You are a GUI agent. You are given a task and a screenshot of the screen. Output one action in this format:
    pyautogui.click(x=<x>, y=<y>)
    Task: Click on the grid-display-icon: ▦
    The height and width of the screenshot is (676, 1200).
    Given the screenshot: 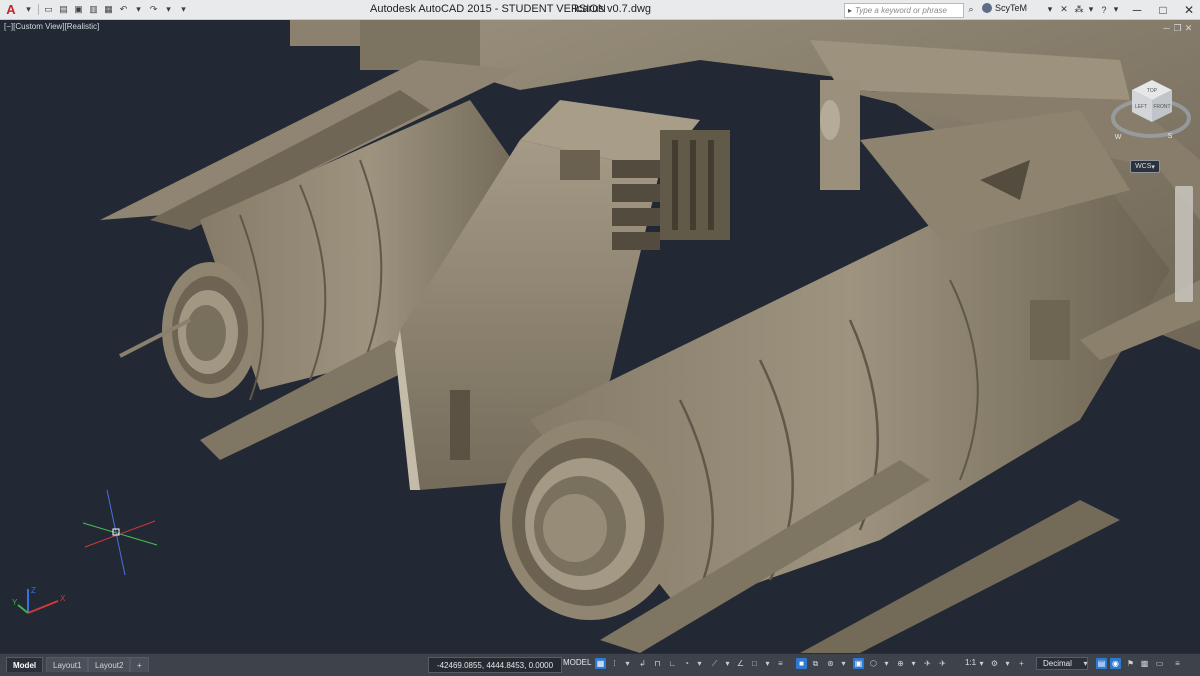 What is the action you would take?
    pyautogui.click(x=600, y=663)
    